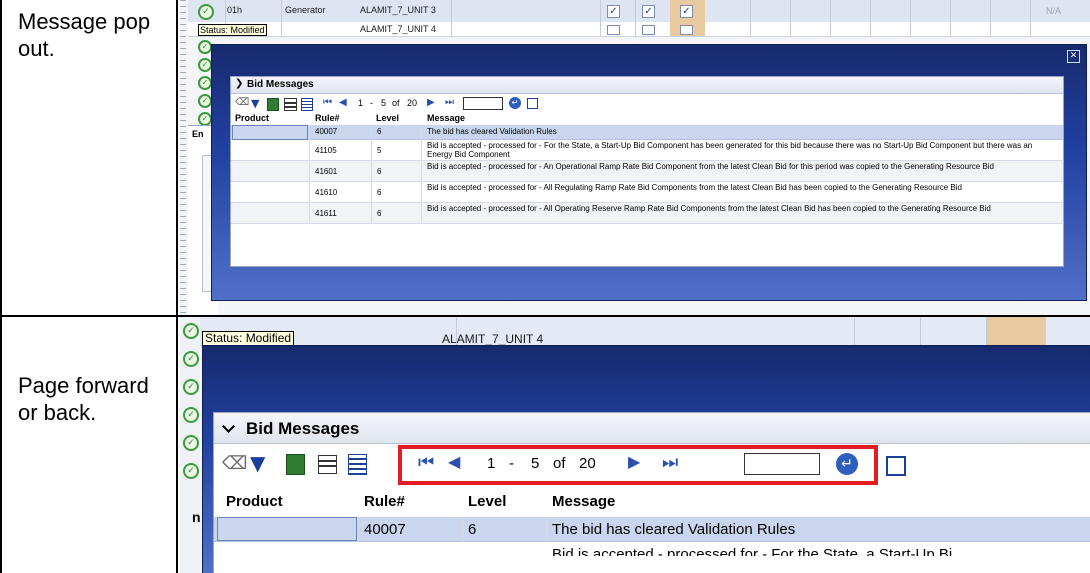 This screenshot has height=573, width=1090. Describe the element at coordinates (492, 131) in the screenshot. I see `message-cell: The bid has cleared Validation Rules` at that location.